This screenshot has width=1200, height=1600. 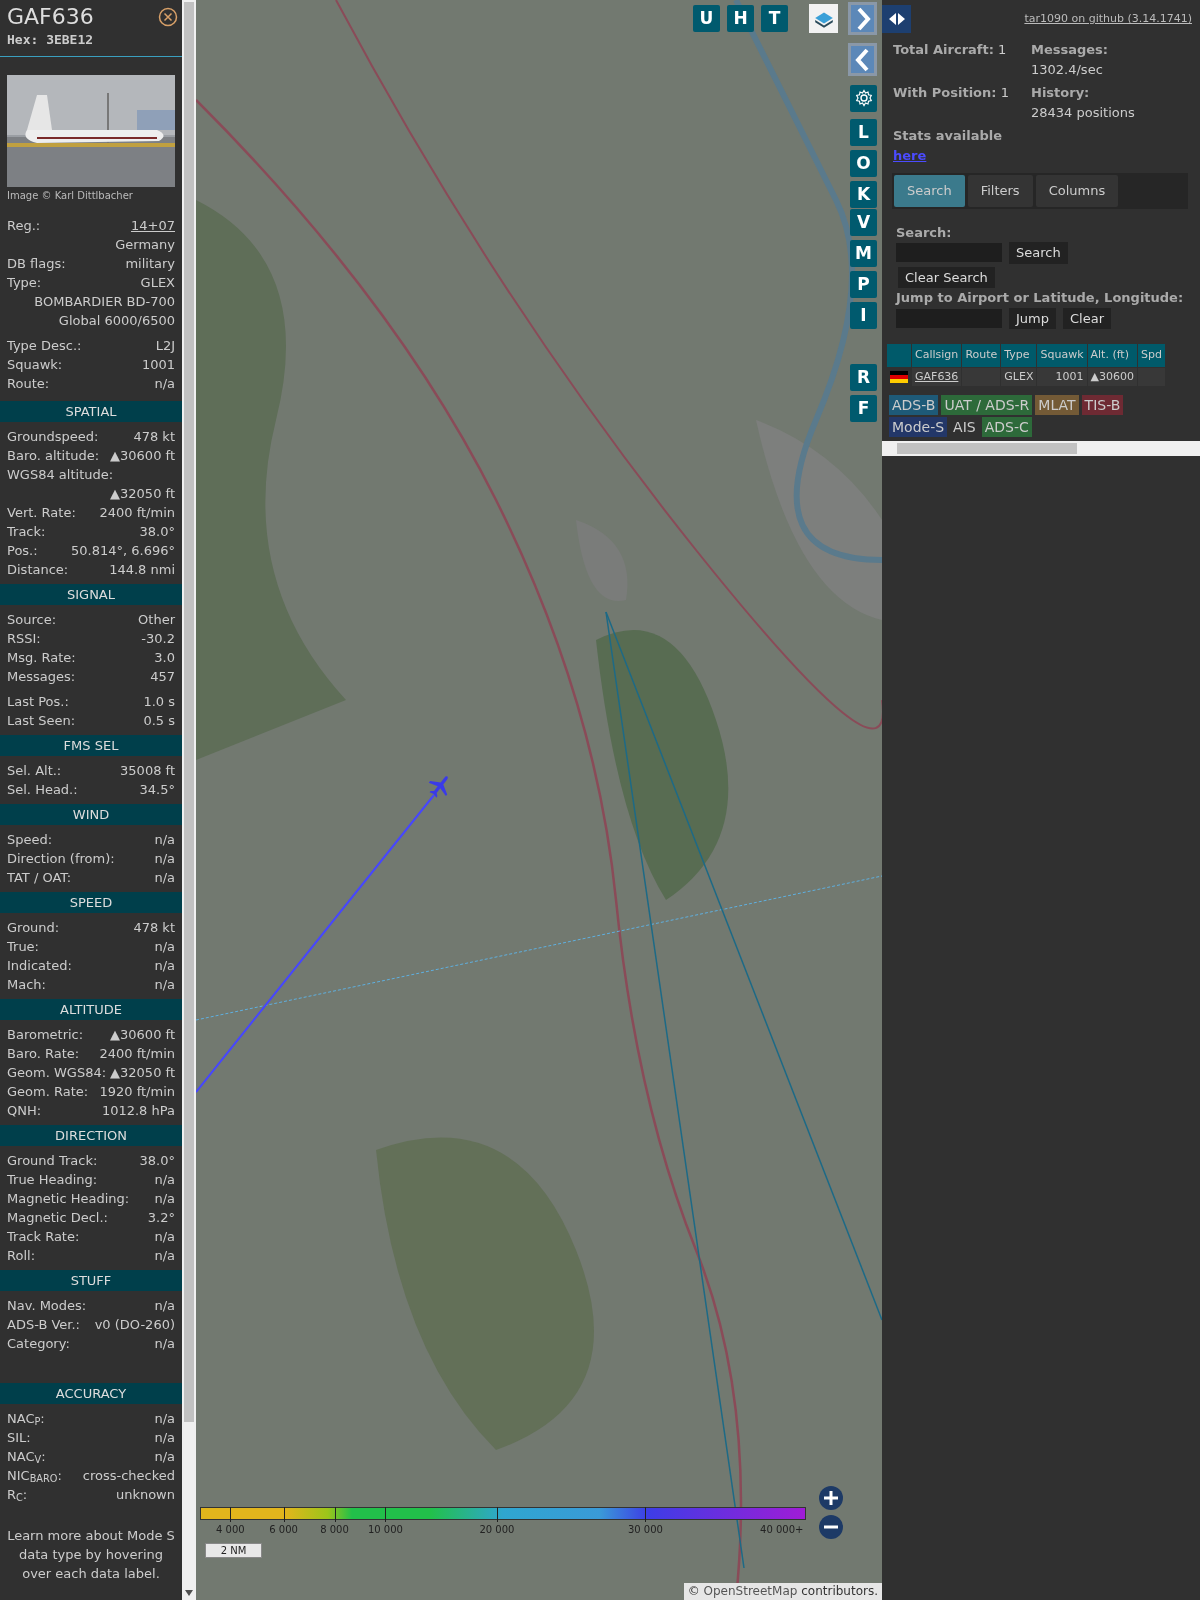 I want to click on field-label: True Heading:, so click(x=52, y=1179).